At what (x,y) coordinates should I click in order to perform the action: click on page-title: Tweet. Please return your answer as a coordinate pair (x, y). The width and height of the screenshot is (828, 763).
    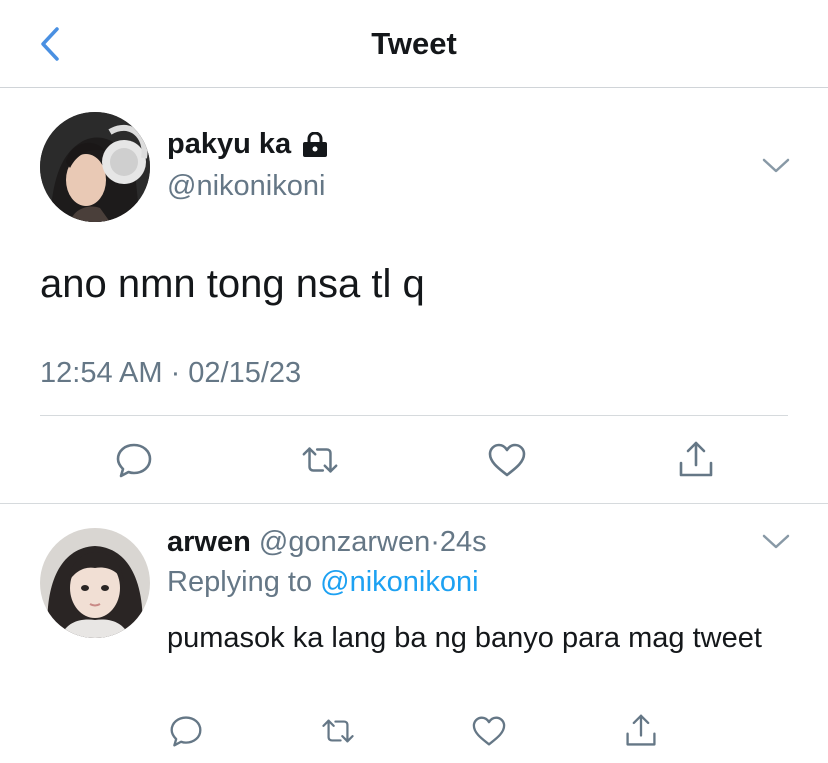
    Looking at the image, I should click on (414, 43).